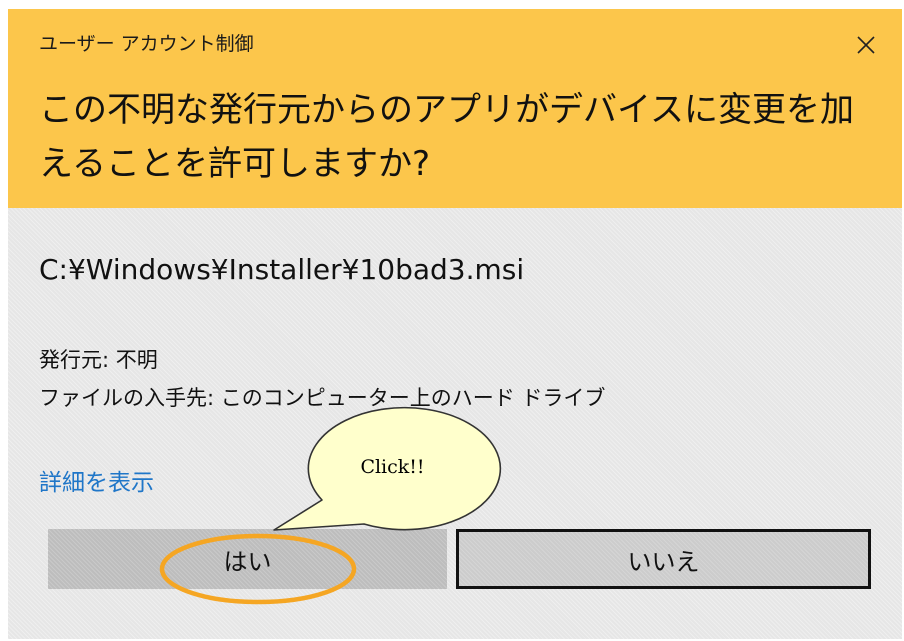 The image size is (904, 641). Describe the element at coordinates (146, 44) in the screenshot. I see `dialog-title: ユーザー アカウント制御` at that location.